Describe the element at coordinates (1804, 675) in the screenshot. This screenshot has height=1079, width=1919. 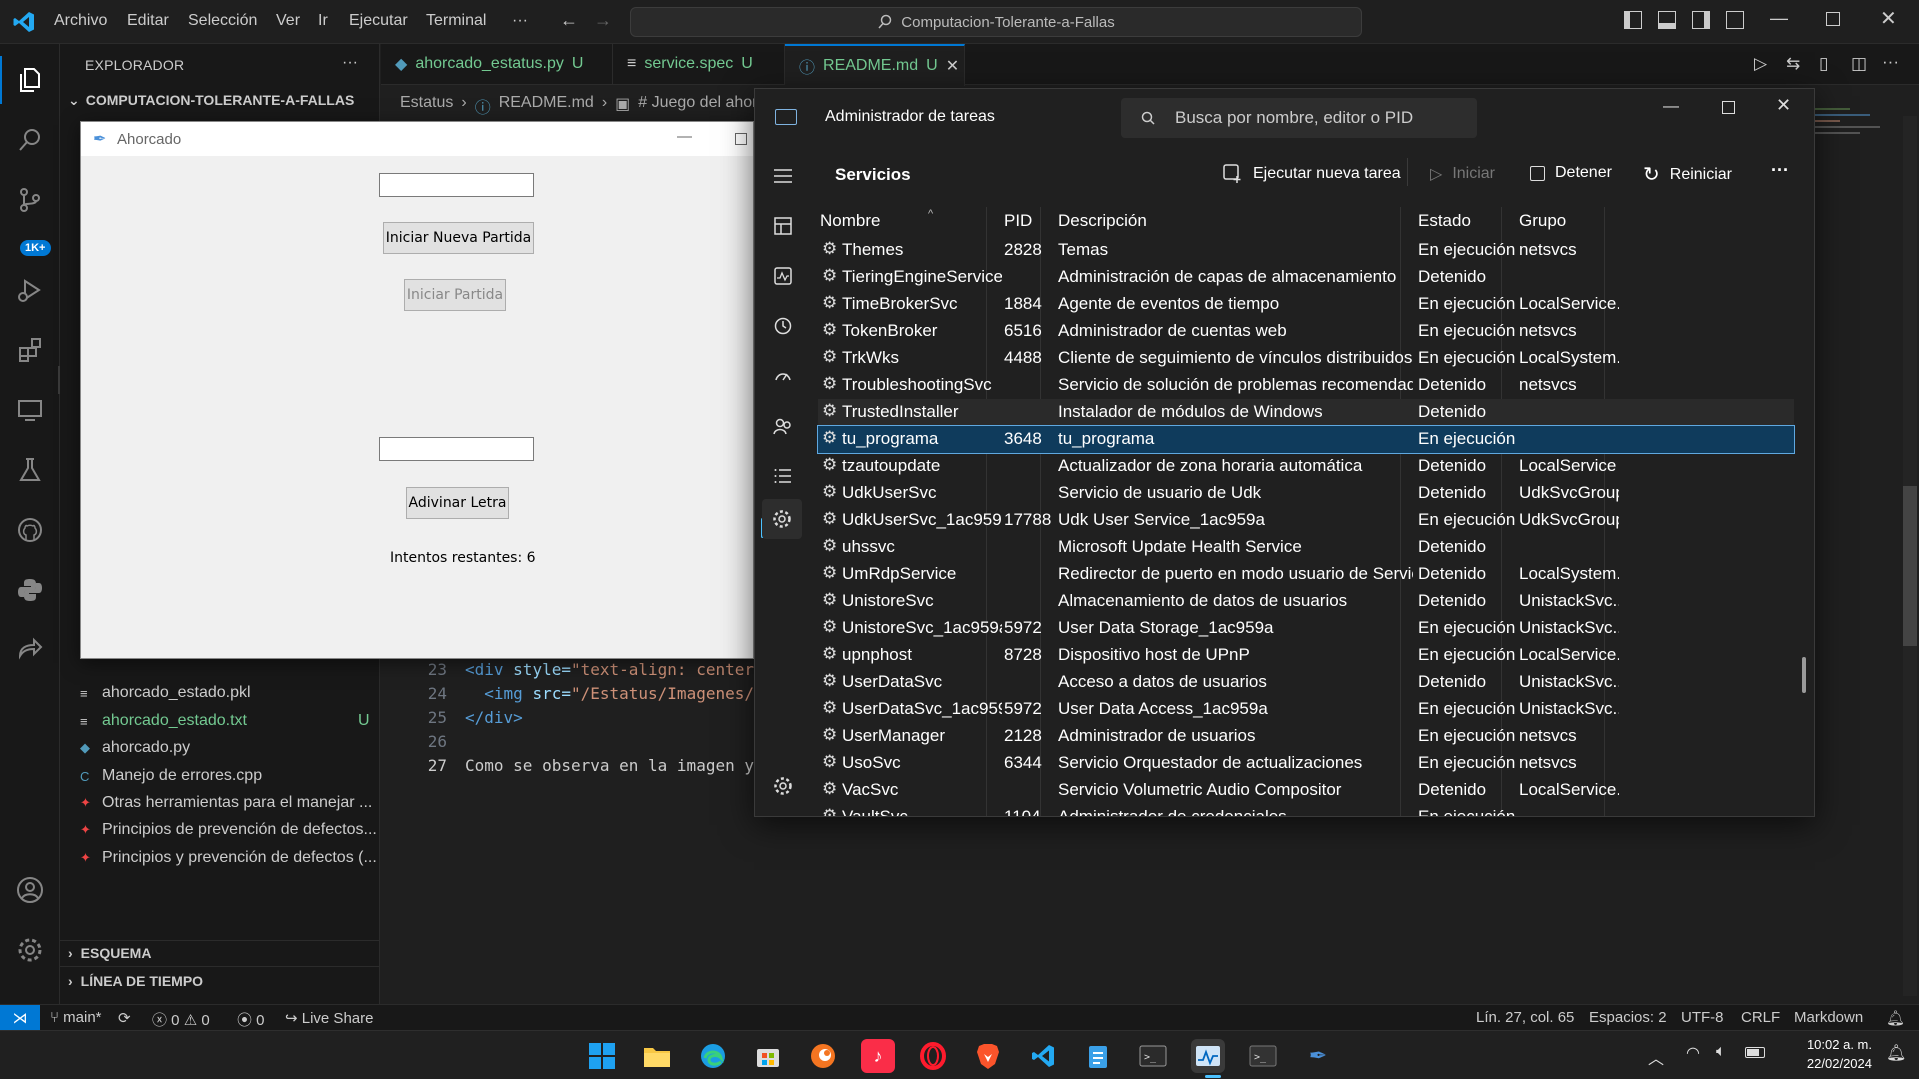
I see `table-scrollbar` at that location.